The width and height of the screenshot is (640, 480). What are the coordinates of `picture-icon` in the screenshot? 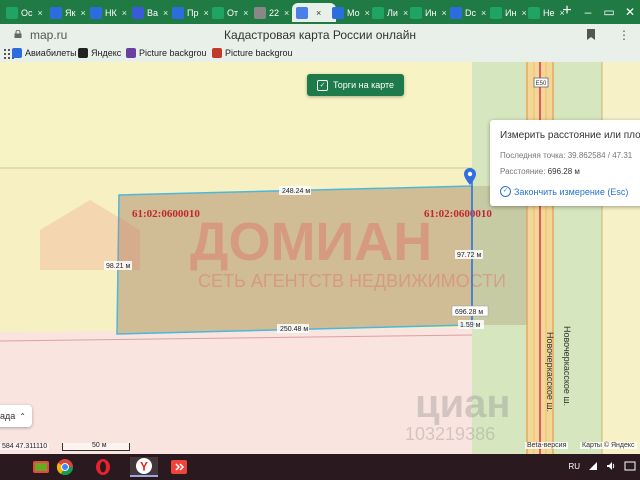 It's located at (217, 53).